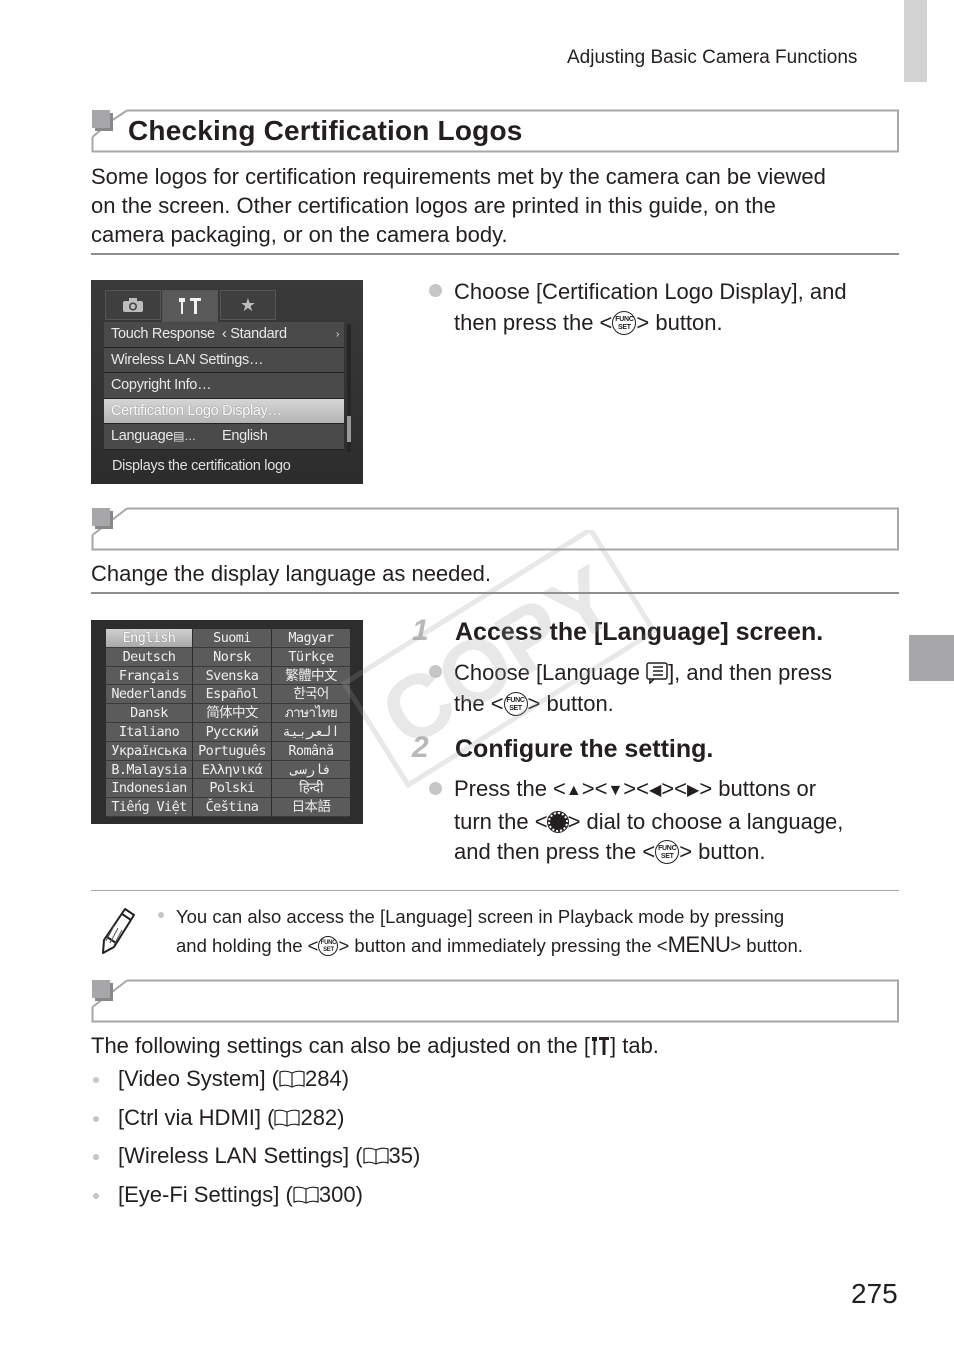 The height and width of the screenshot is (1345, 954). Describe the element at coordinates (255, 1156) in the screenshot. I see `related-setting-item: [Wireless LAN Settings] (35)` at that location.